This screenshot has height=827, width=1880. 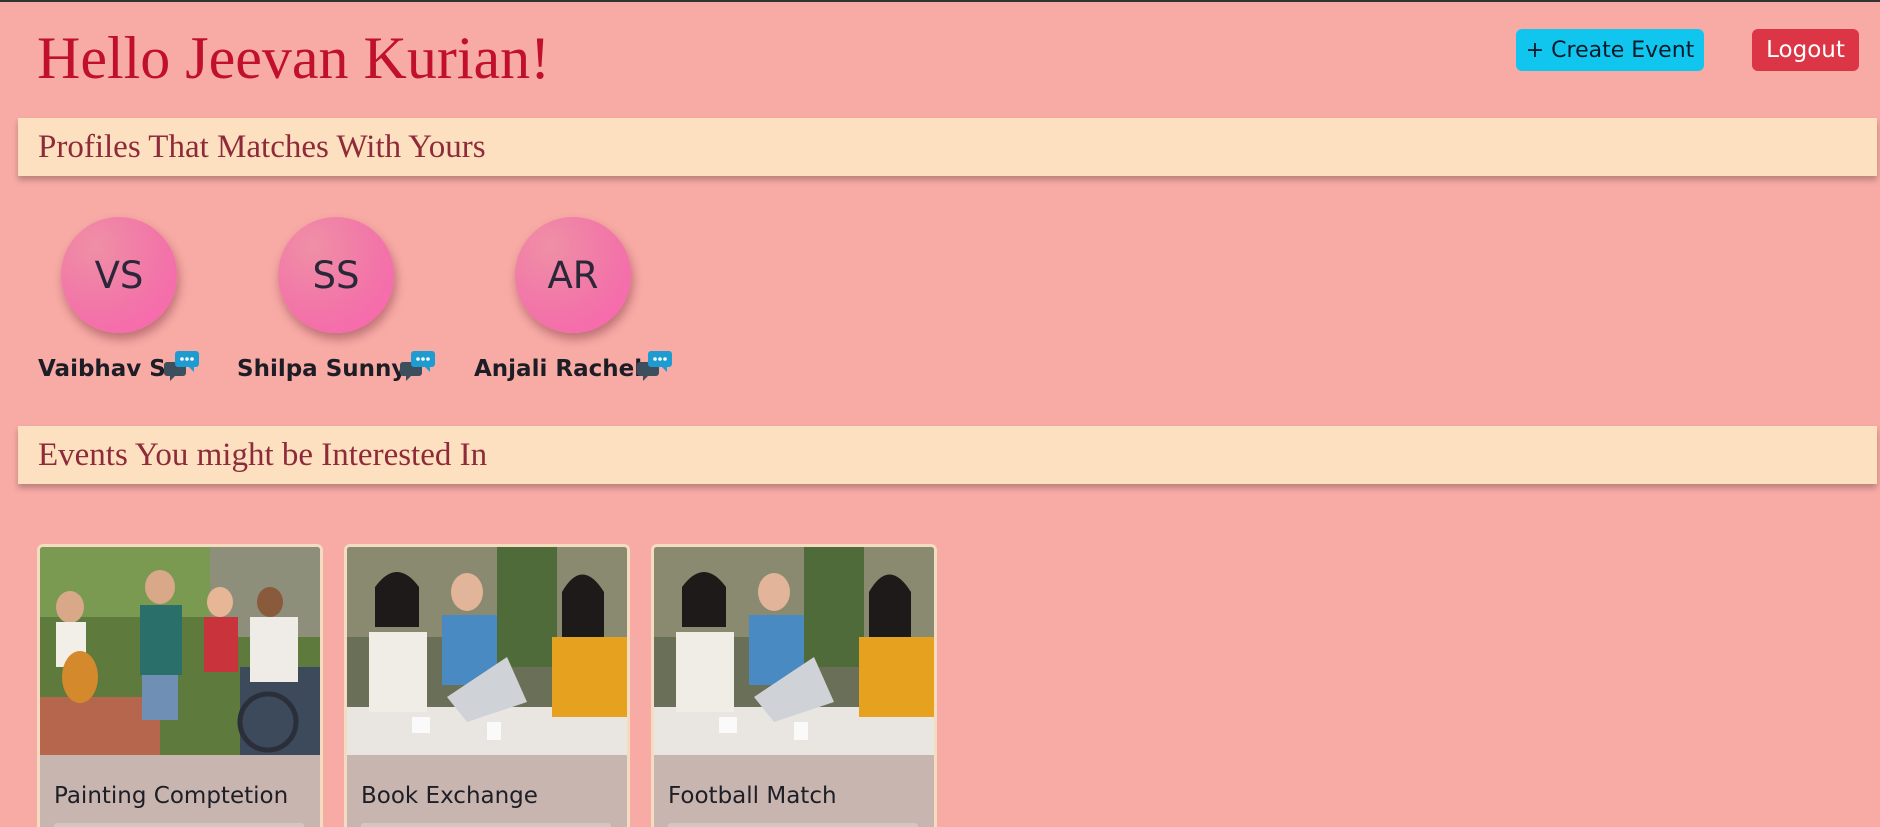 What do you see at coordinates (336, 275) in the screenshot?
I see `profile-avatar-shilpa: SS` at bounding box center [336, 275].